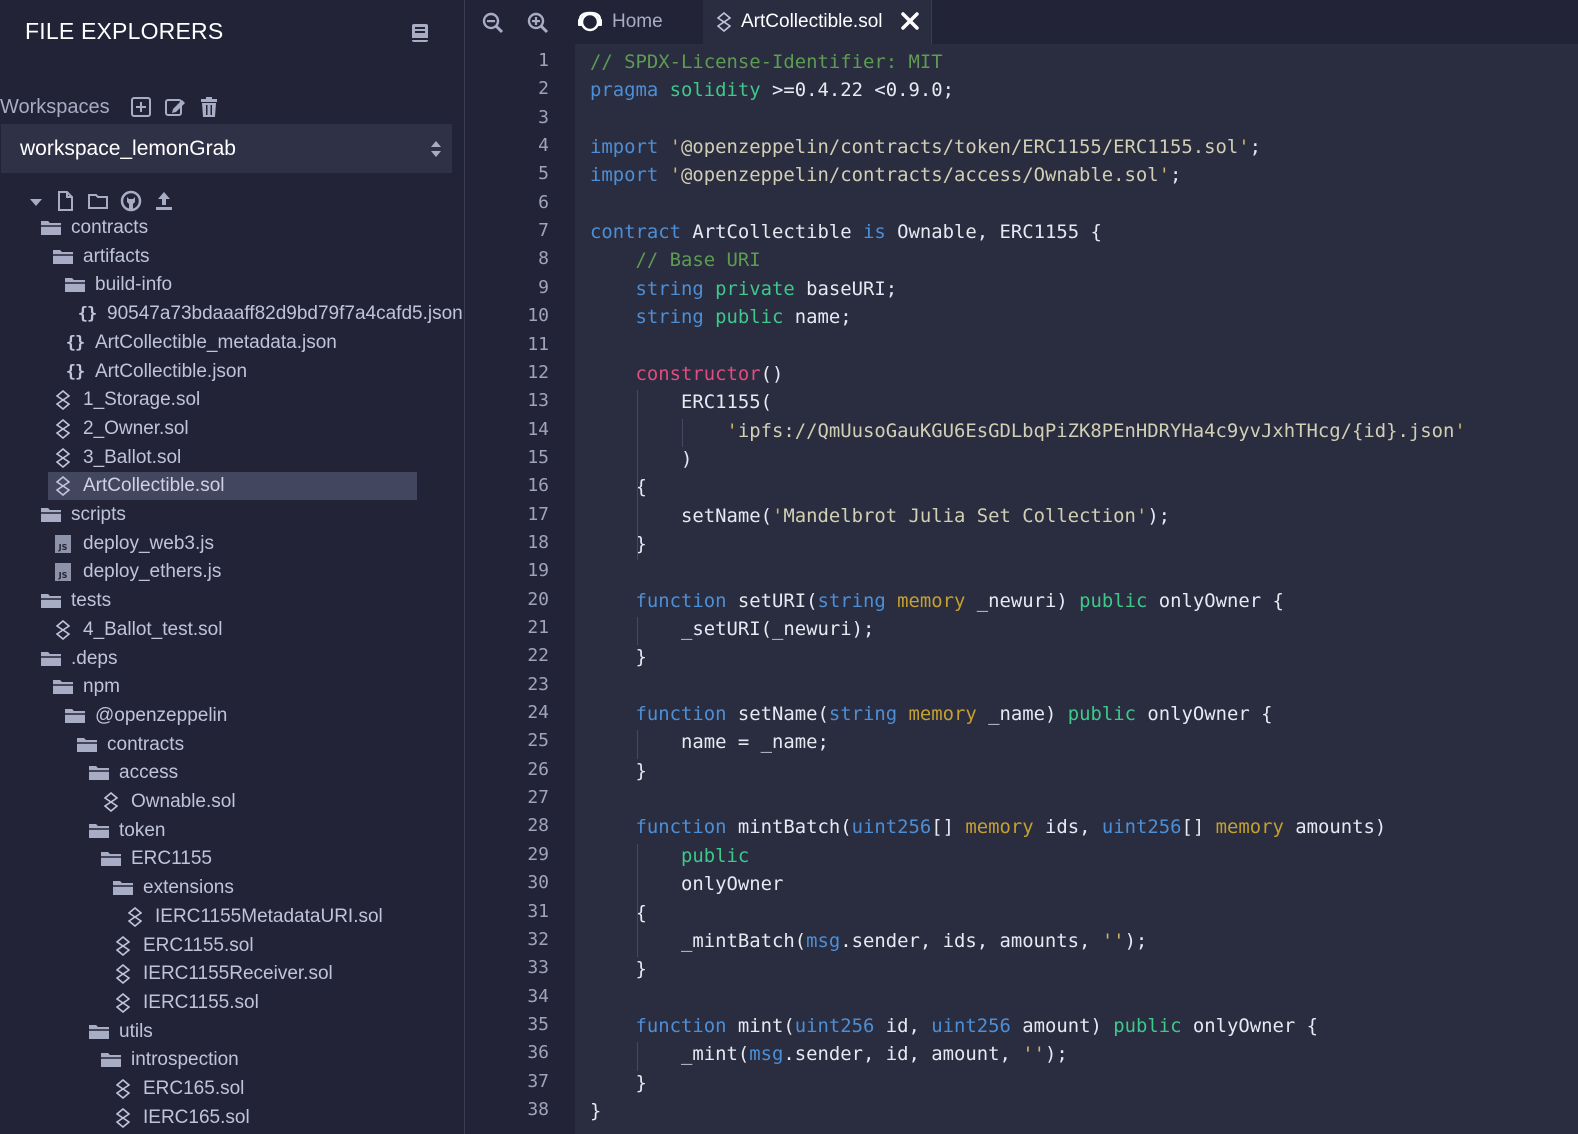 The width and height of the screenshot is (1578, 1134). What do you see at coordinates (538, 911) in the screenshot?
I see `line-number: 31` at bounding box center [538, 911].